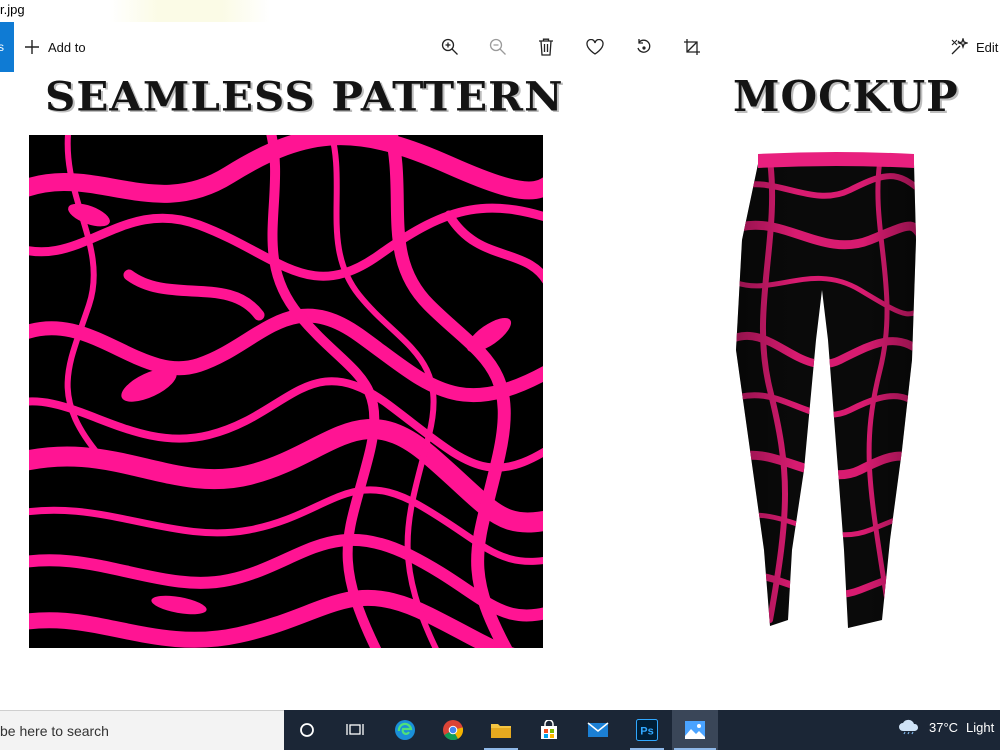 The width and height of the screenshot is (1000, 750). Describe the element at coordinates (190, 11) in the screenshot. I see `title-bar-highlight` at that location.